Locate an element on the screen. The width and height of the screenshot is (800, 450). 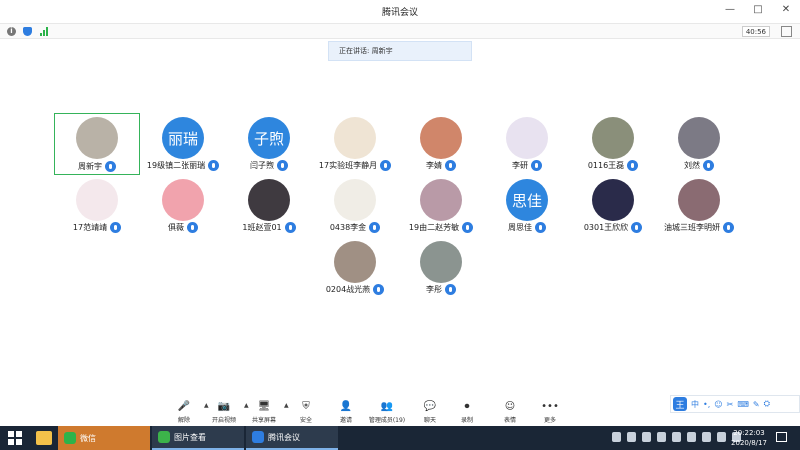
more-icon: ••• is located at coordinates (550, 406).